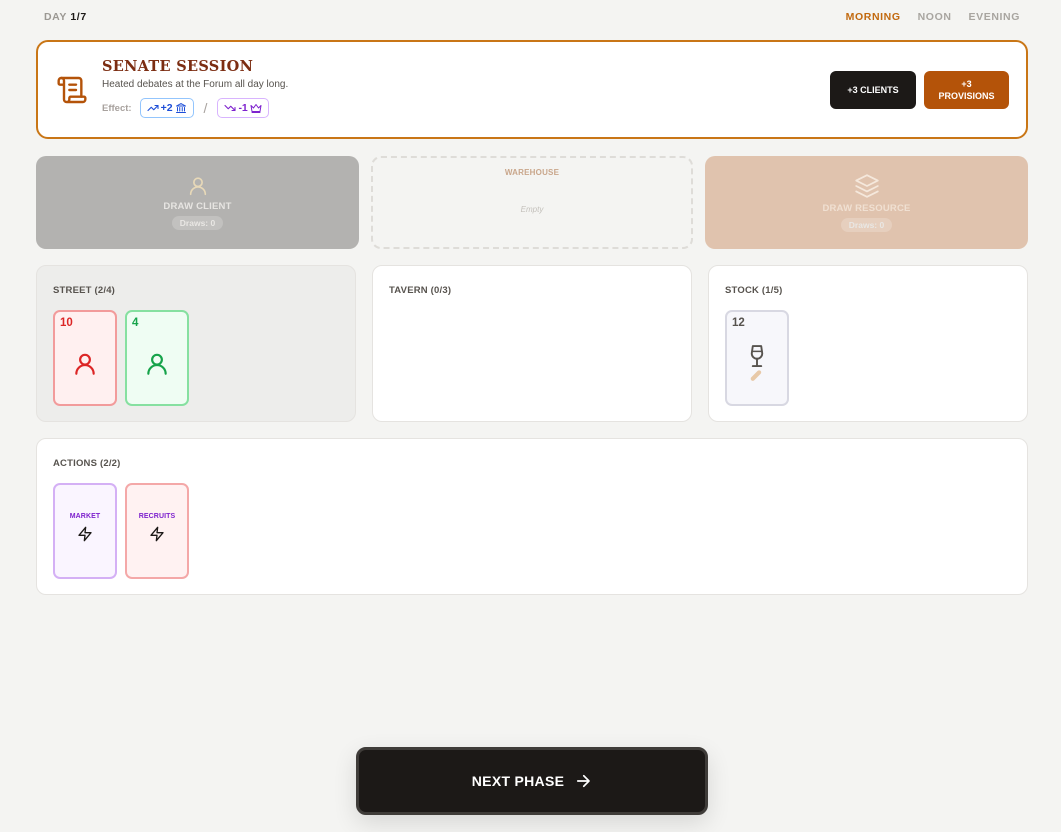  I want to click on choice-provisions-button: +3 PROVISIONS, so click(966, 90).